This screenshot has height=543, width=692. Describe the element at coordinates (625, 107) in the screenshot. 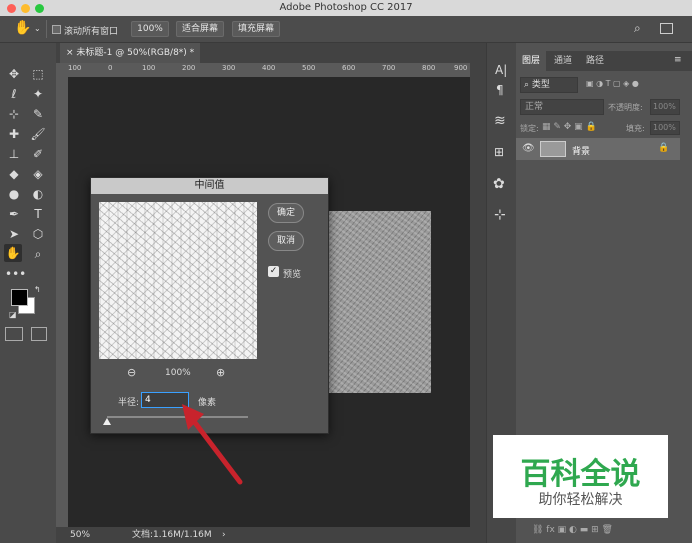

I see `opacity-label: 不透明度:` at that location.